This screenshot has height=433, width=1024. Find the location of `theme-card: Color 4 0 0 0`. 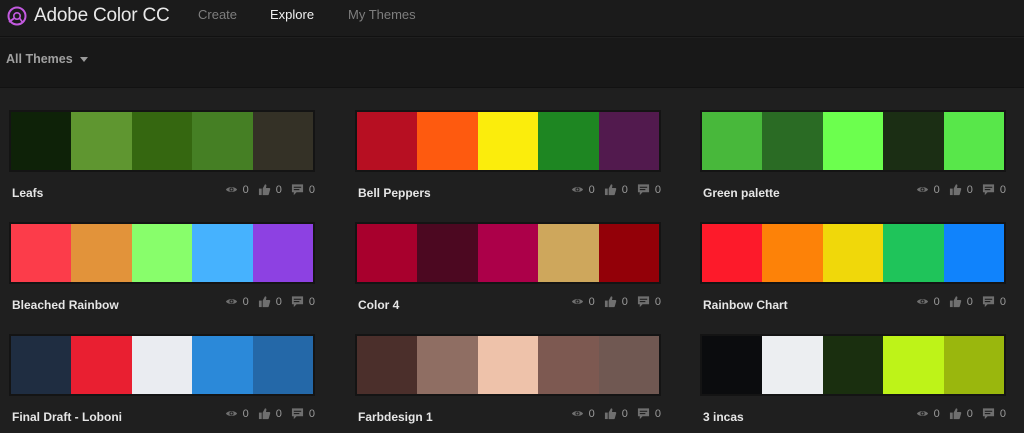

theme-card: Color 4 0 0 0 is located at coordinates (508, 278).